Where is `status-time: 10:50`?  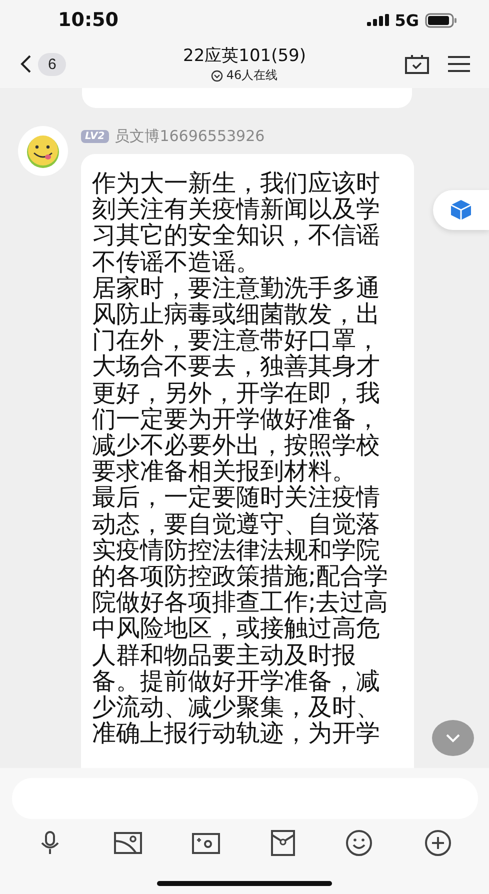 status-time: 10:50 is located at coordinates (88, 20).